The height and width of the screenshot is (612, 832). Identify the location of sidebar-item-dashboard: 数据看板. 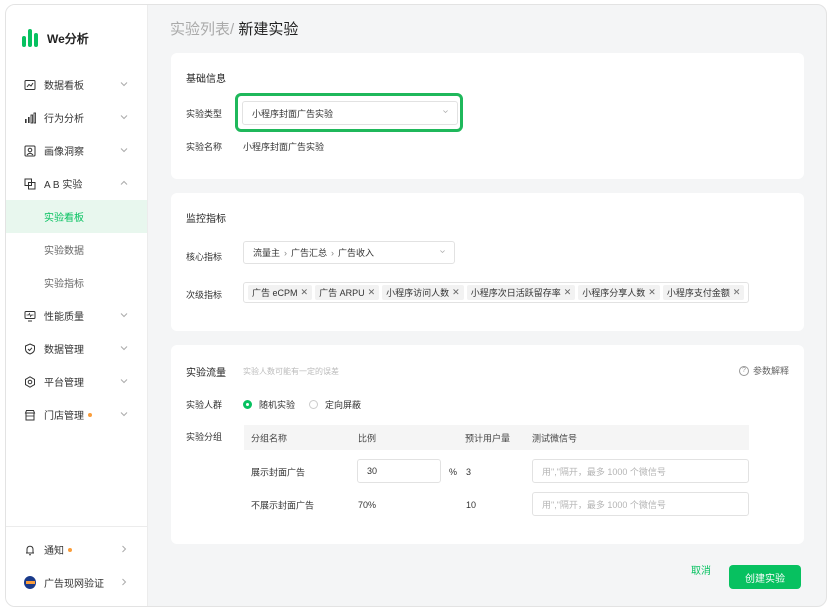
(76, 84).